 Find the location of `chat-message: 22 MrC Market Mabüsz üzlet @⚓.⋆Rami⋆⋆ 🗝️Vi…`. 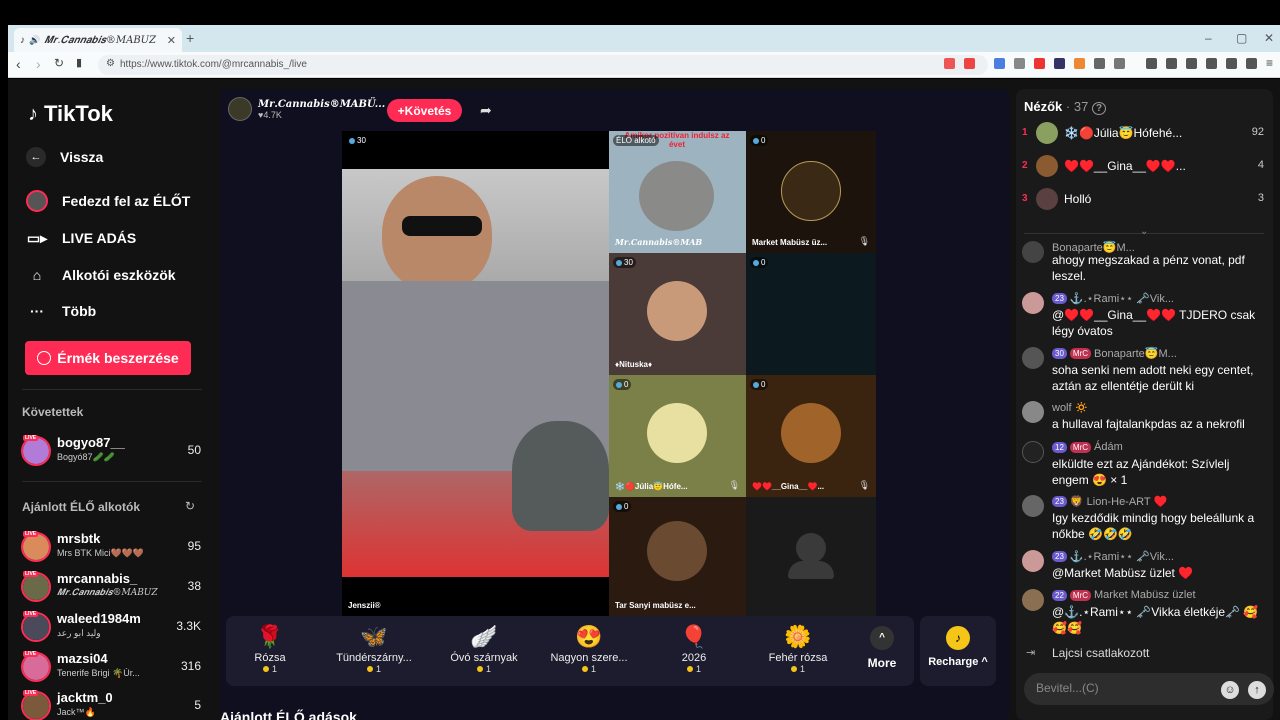

chat-message: 22 MrC Market Mabüsz üzlet @⚓.⋆Rami⋆⋆ 🗝️Vi… is located at coordinates (1142, 612).